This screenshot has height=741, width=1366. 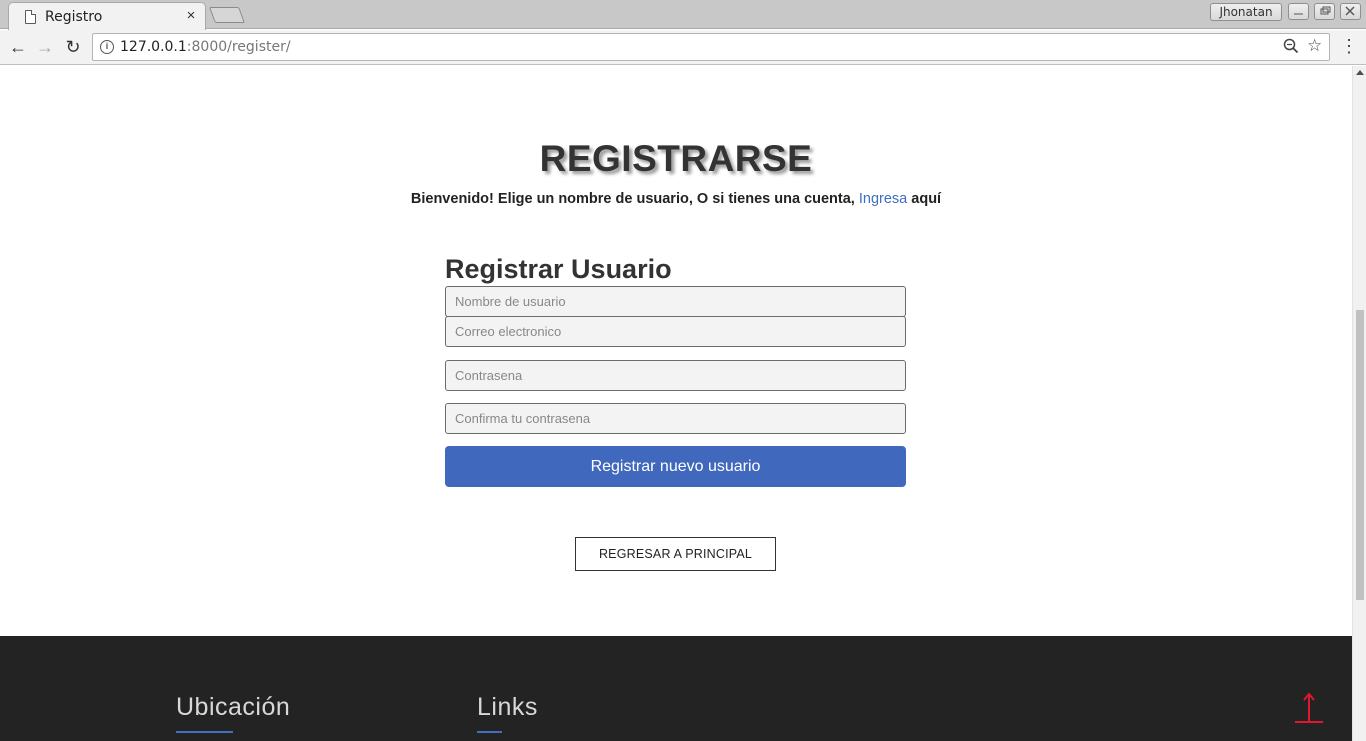 I want to click on maximize-button, so click(x=1324, y=11).